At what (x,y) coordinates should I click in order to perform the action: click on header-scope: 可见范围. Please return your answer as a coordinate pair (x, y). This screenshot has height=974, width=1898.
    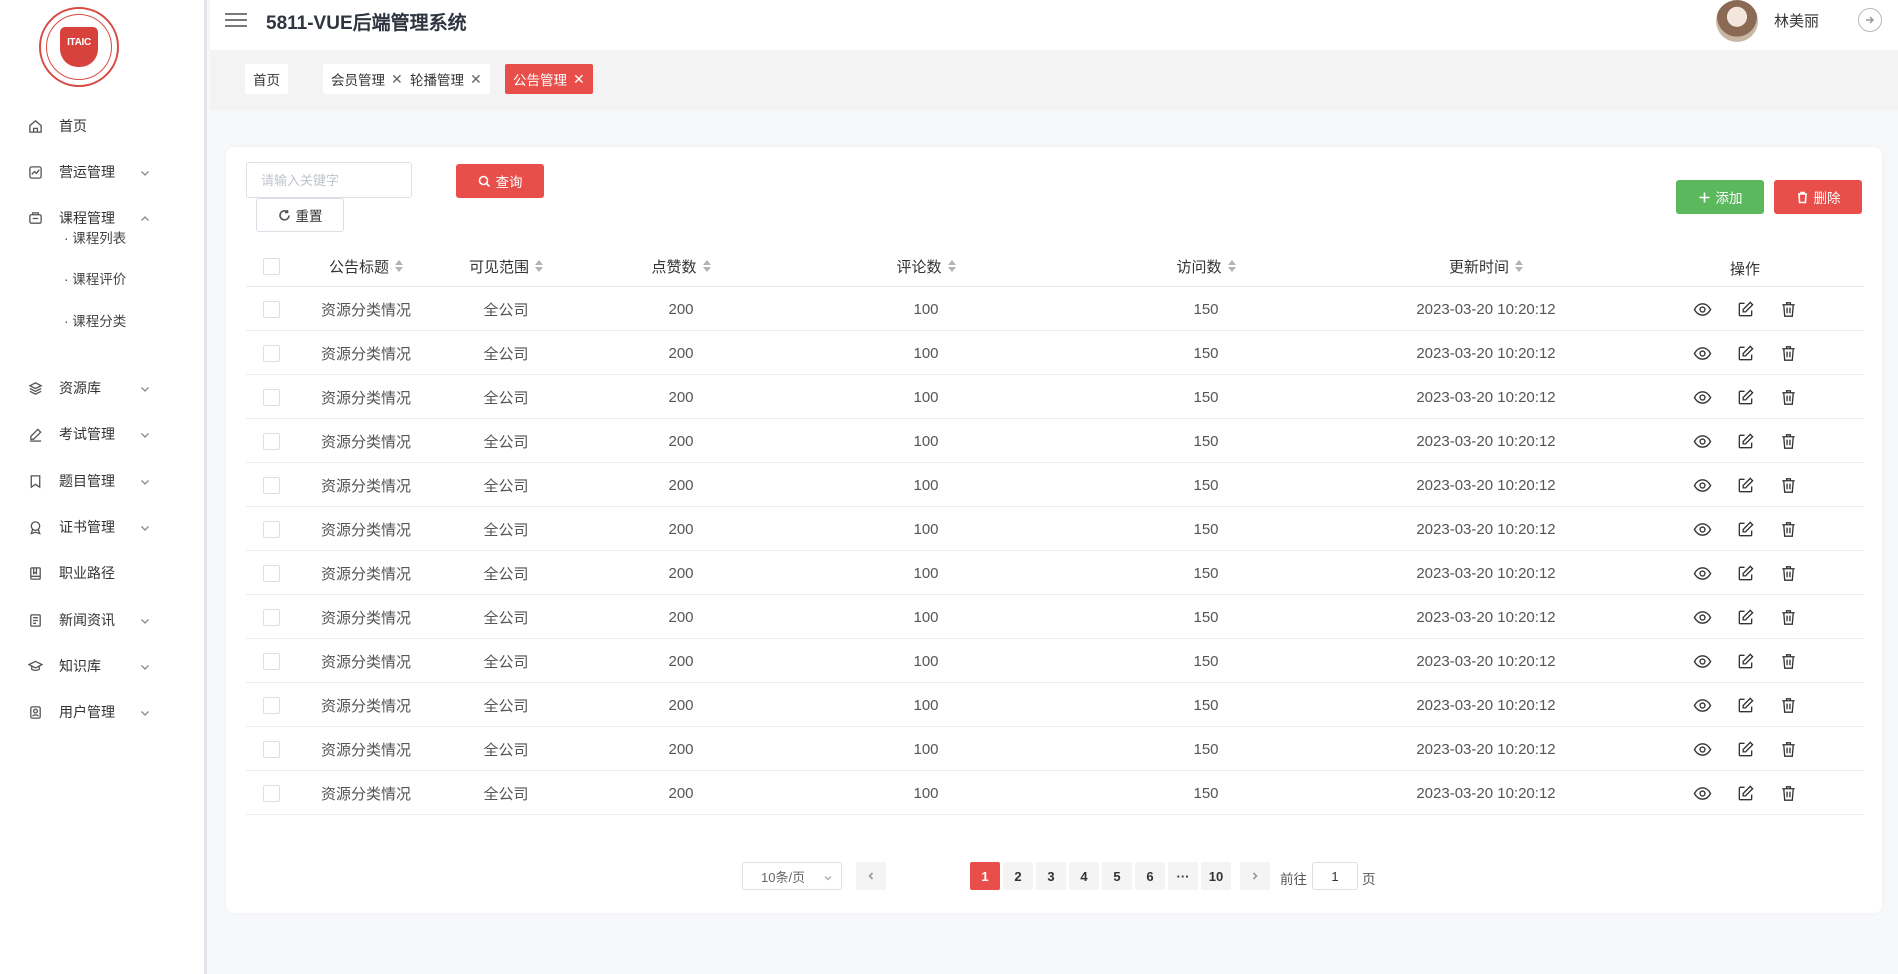
    Looking at the image, I should click on (506, 266).